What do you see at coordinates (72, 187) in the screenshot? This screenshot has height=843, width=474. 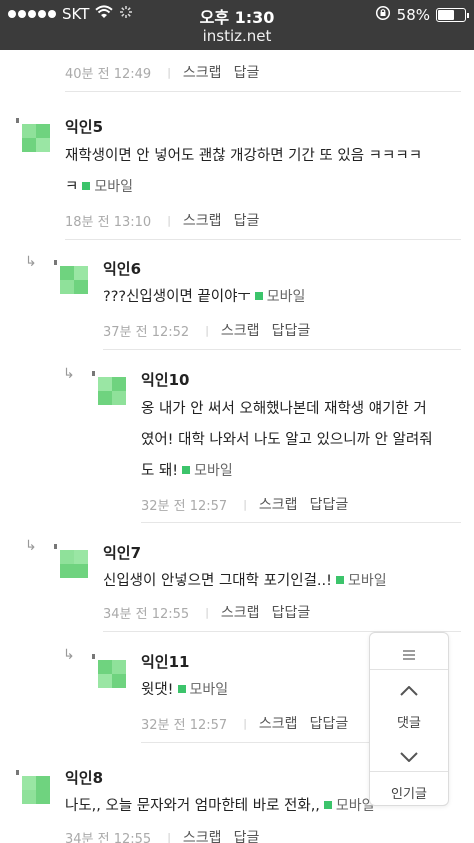 I see `comment-text-line: ㅋ` at bounding box center [72, 187].